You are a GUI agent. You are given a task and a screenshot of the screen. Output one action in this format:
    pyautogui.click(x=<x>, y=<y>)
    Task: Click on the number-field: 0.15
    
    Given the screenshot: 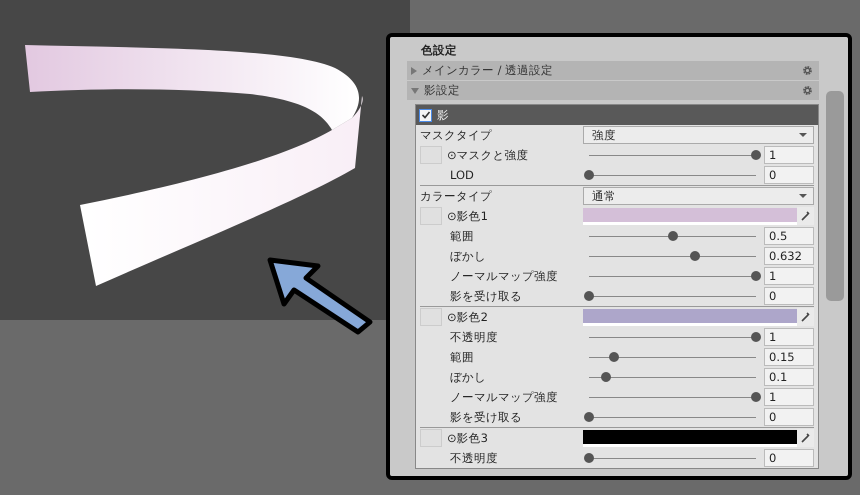 What is the action you would take?
    pyautogui.click(x=789, y=357)
    